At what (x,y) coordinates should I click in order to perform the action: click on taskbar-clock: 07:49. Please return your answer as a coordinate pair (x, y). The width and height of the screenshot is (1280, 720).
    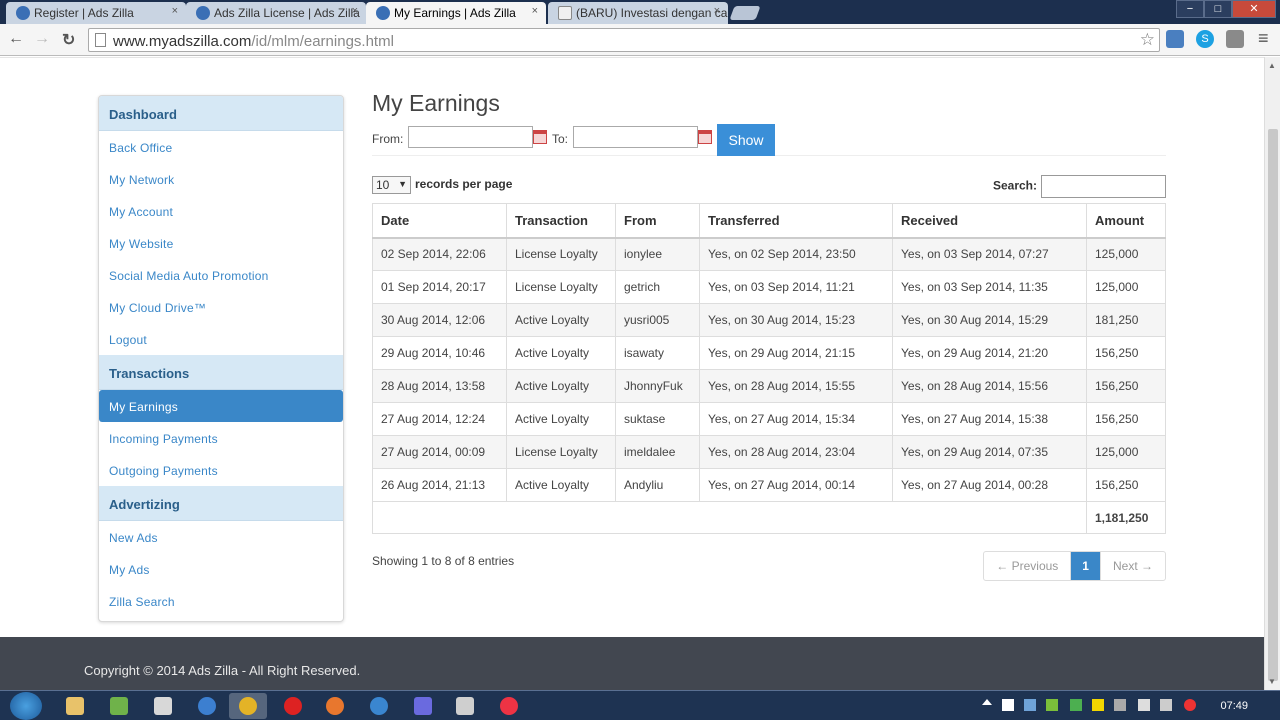
    Looking at the image, I should click on (1234, 706).